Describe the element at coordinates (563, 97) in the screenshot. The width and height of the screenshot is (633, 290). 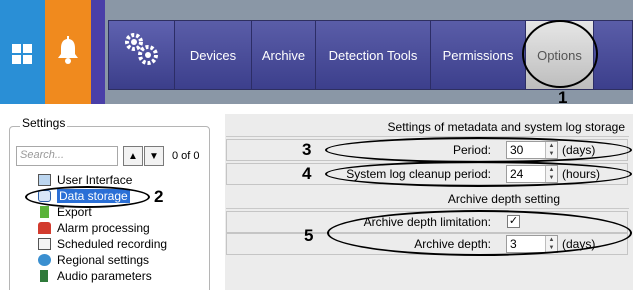
I see `callout-1: 1` at that location.